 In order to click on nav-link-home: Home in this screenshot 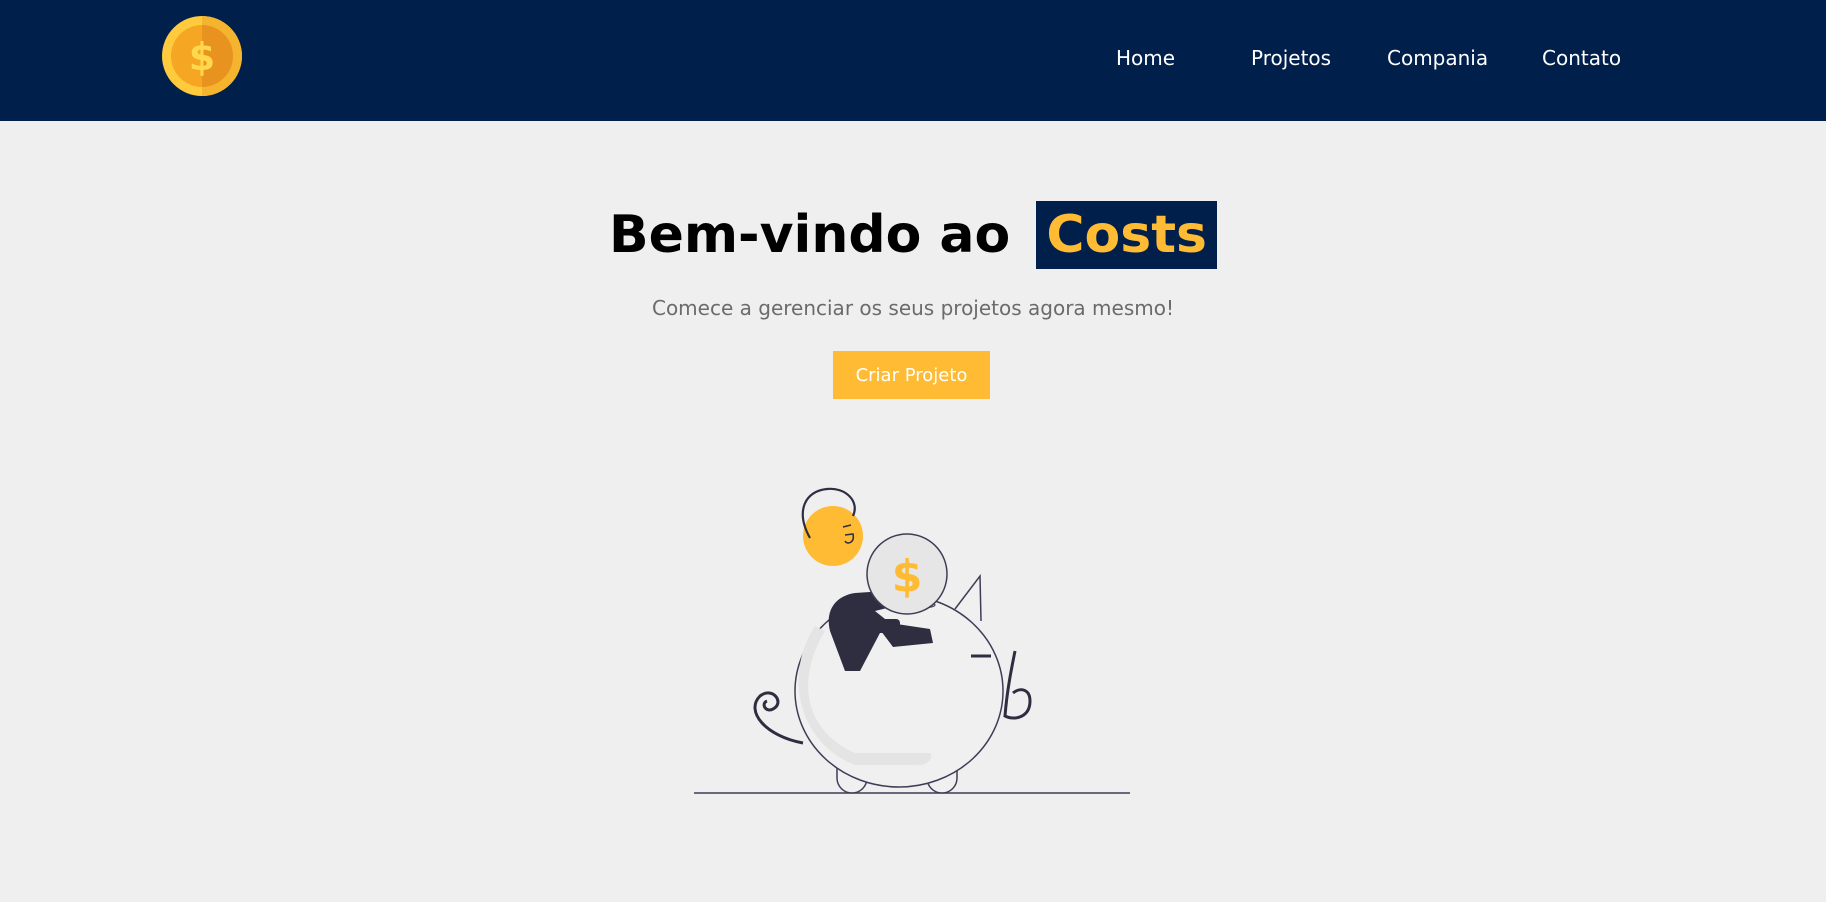, I will do `click(1145, 58)`.